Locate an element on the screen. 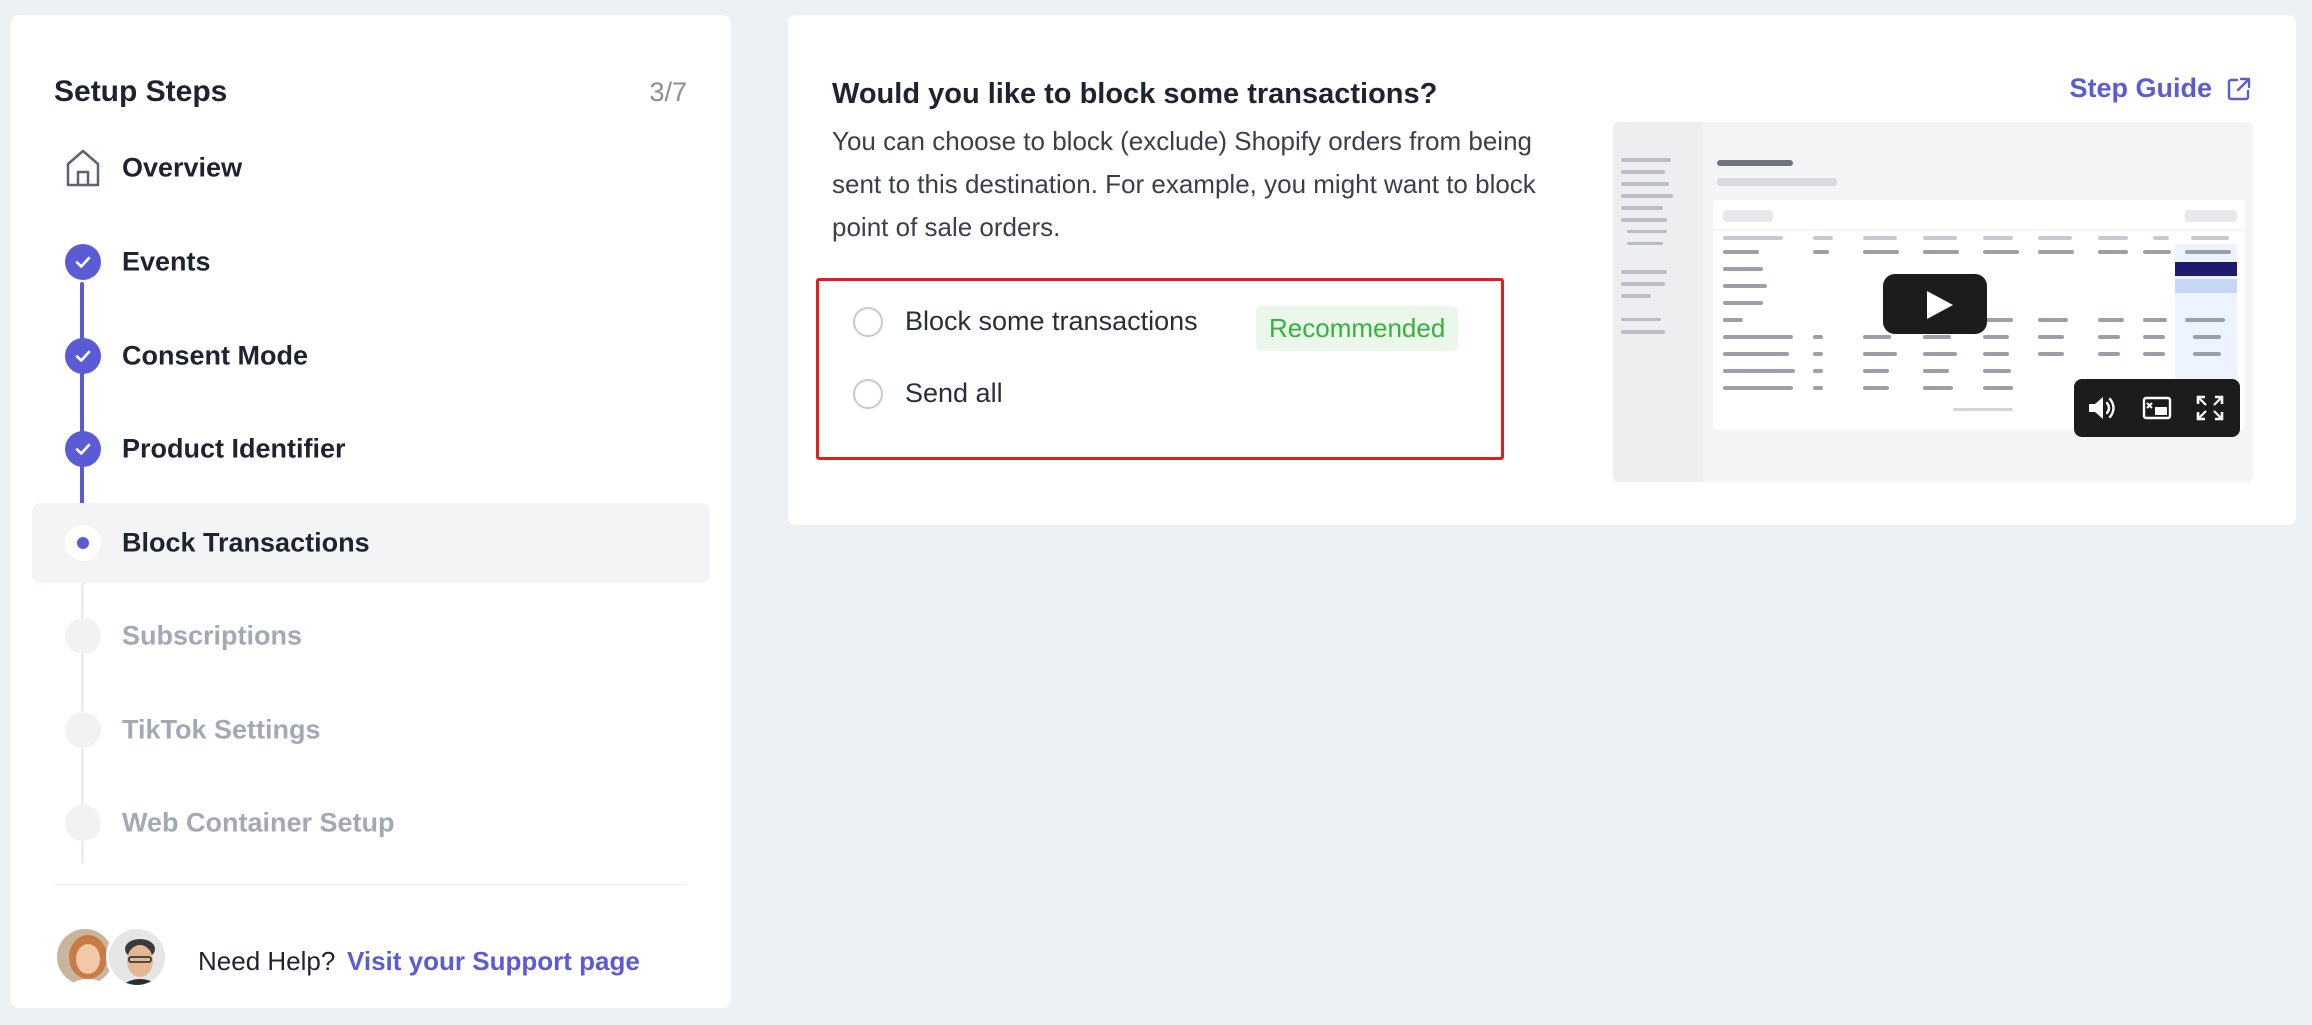  step-web-container-setup: Web Container Setup is located at coordinates (371, 823).